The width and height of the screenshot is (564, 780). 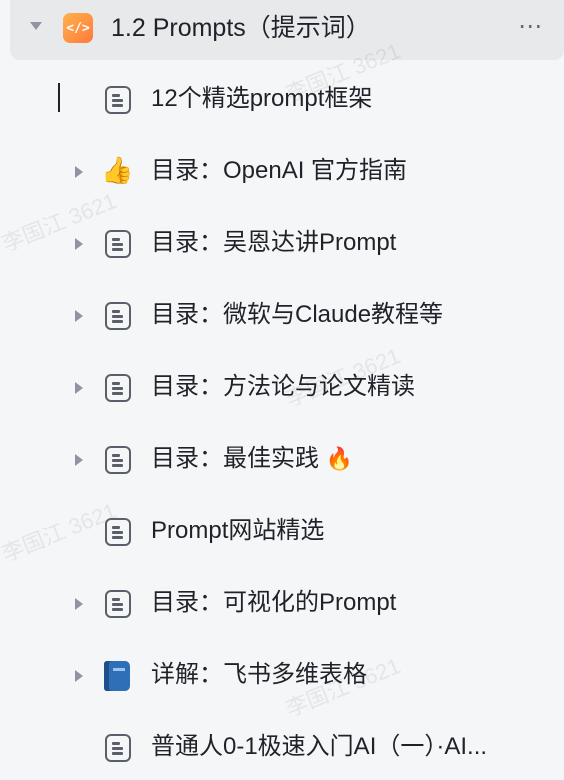 What do you see at coordinates (117, 171) in the screenshot?
I see `thumbs-up-icon: 👍` at bounding box center [117, 171].